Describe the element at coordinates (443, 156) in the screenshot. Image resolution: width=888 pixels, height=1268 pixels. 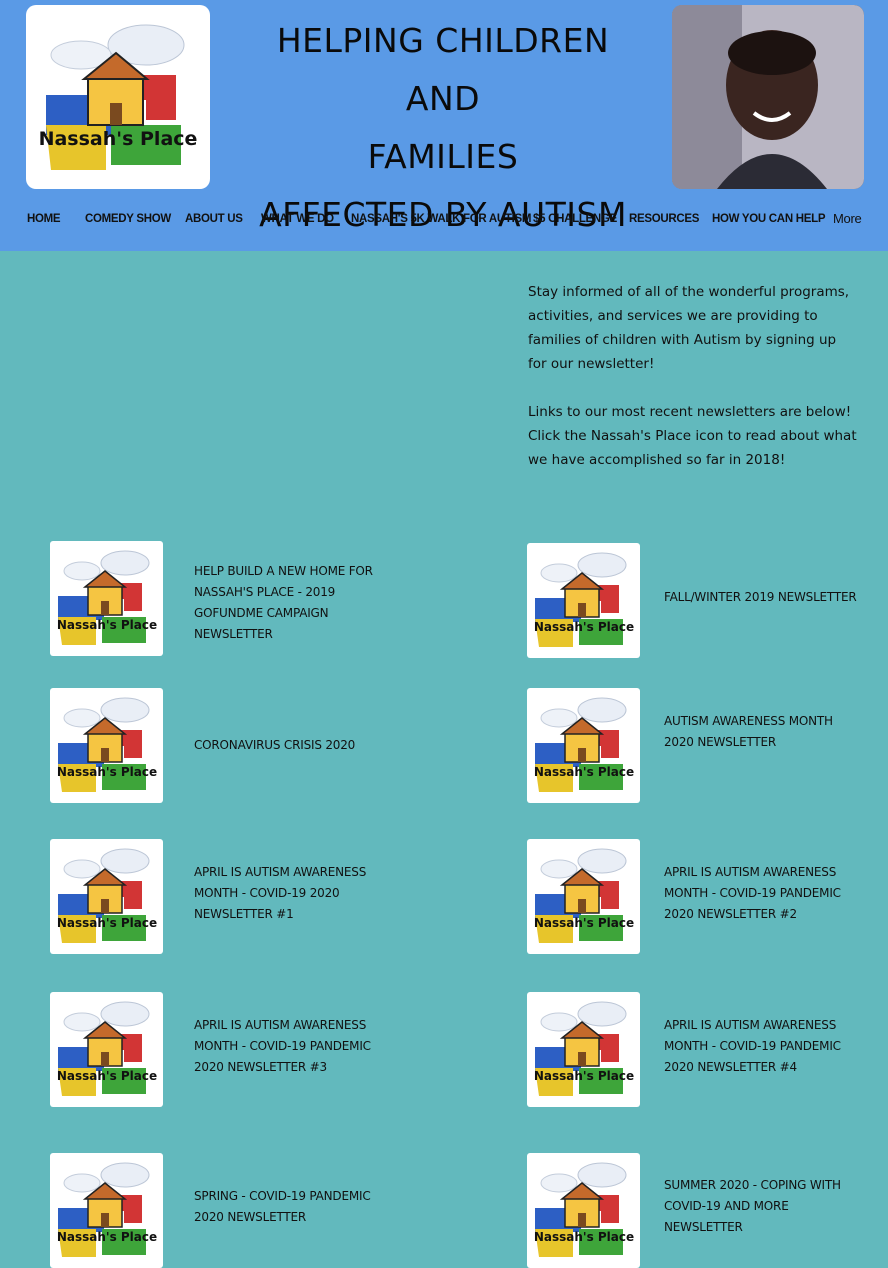
I see `title-line-2: FAMILIES` at that location.